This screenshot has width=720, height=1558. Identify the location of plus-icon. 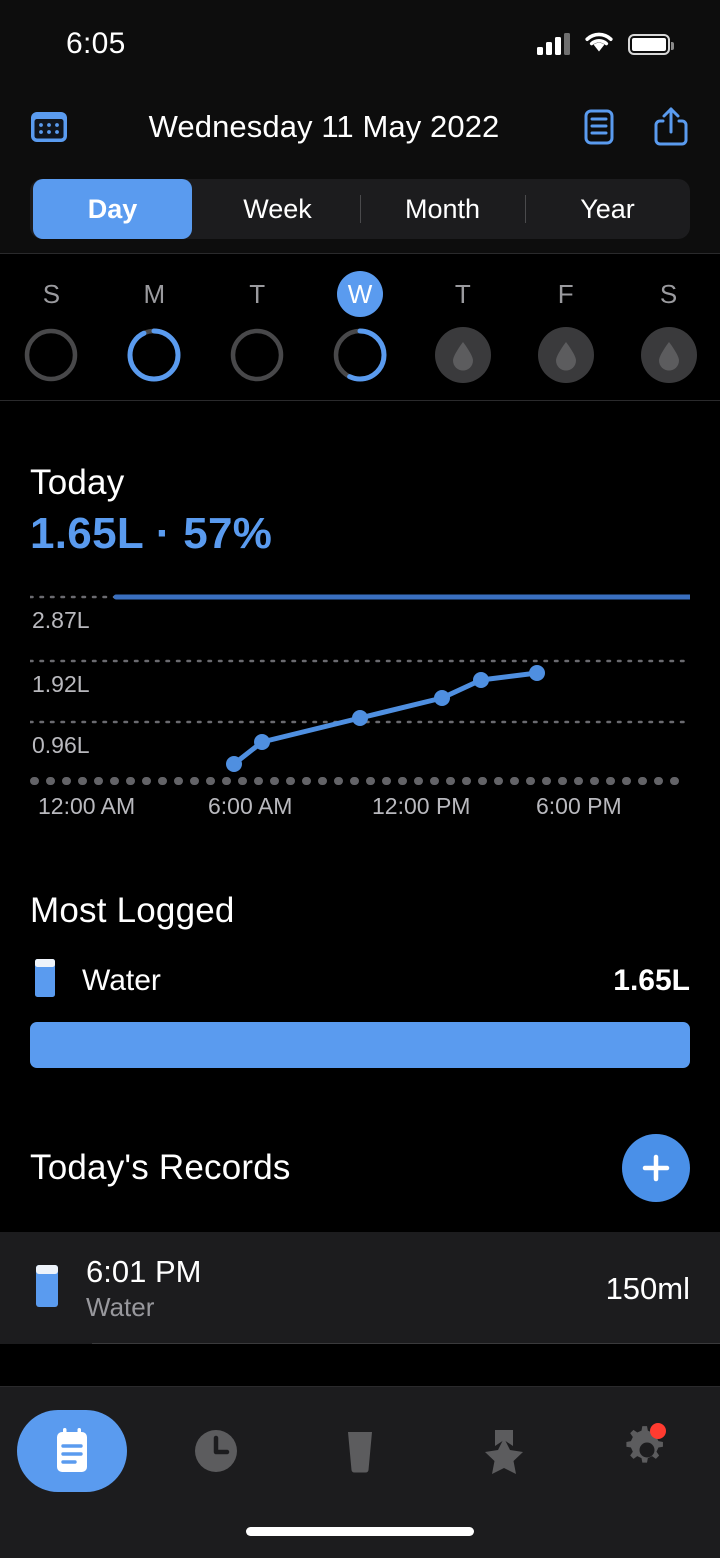
(656, 1168).